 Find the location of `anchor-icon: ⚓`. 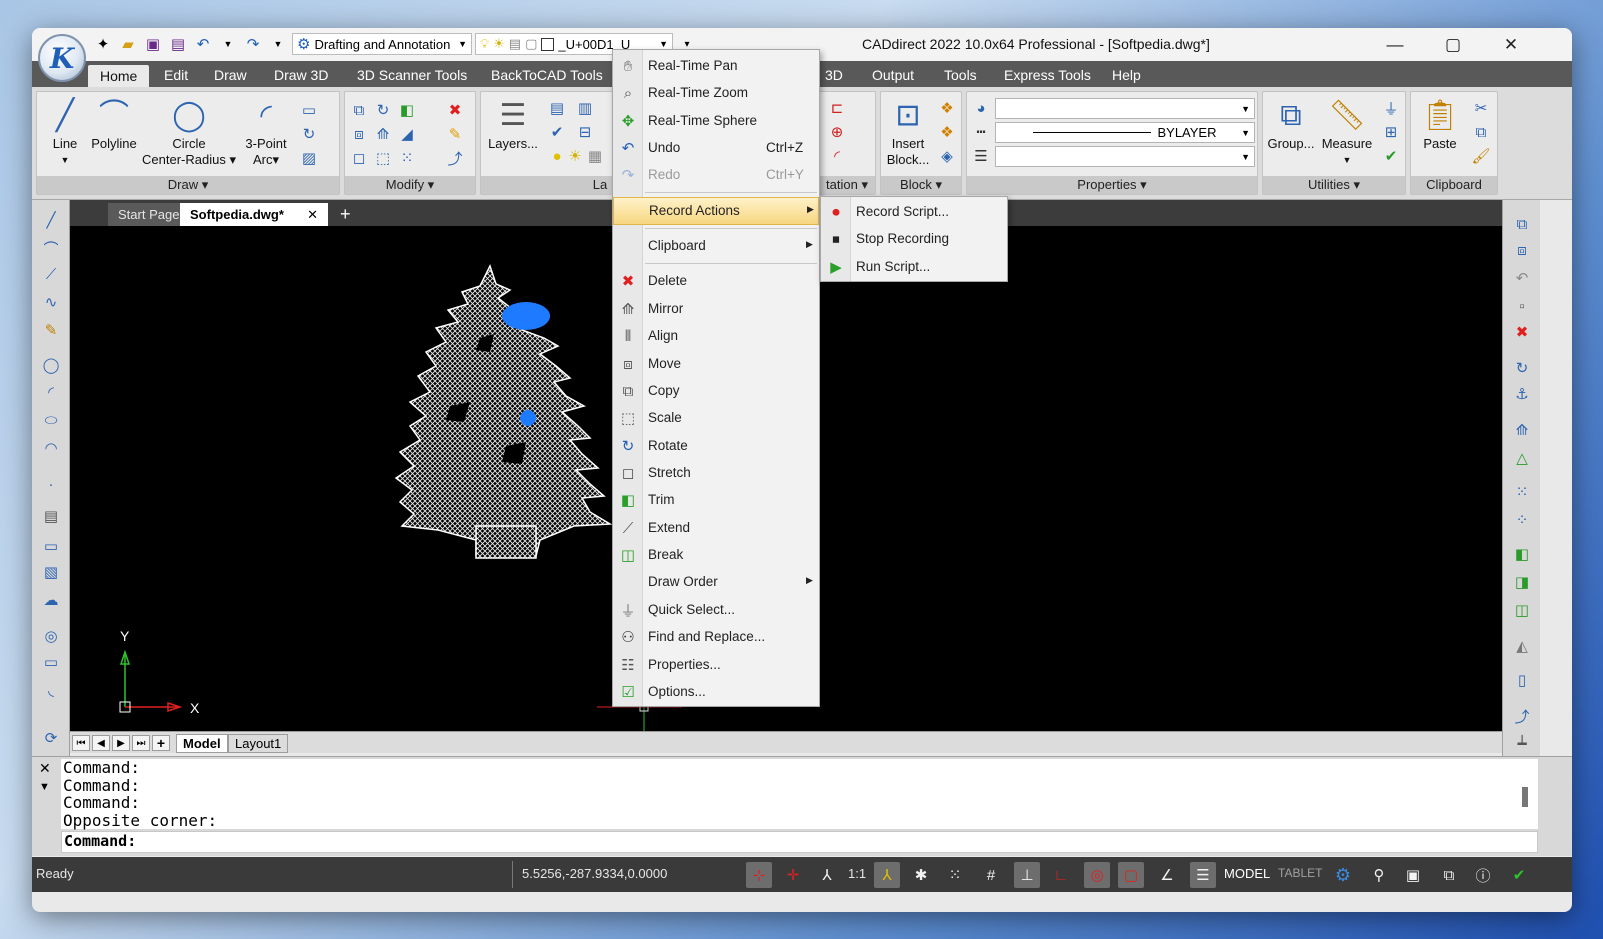

anchor-icon: ⚓ is located at coordinates (1522, 394).